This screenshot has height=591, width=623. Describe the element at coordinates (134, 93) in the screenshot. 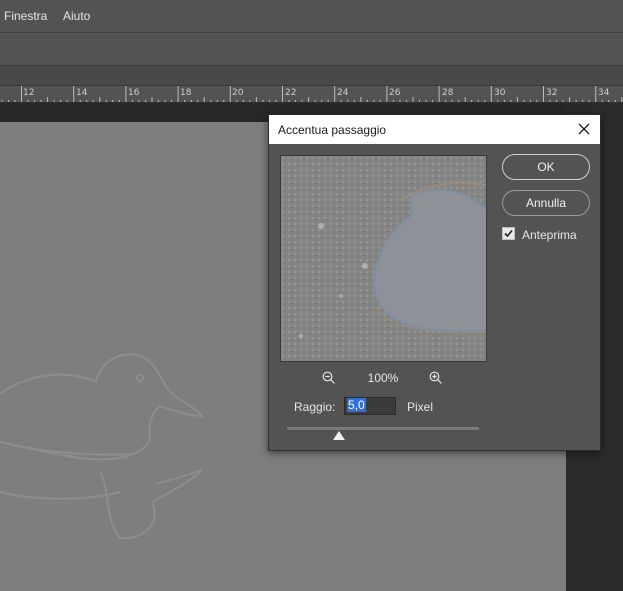

I see `ruler-label: 16` at that location.